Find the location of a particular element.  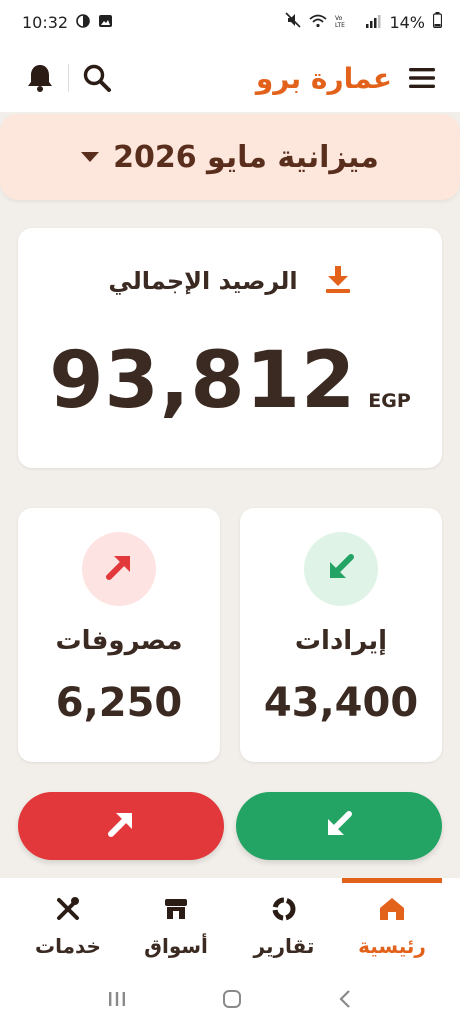

battery-icon is located at coordinates (437, 22).